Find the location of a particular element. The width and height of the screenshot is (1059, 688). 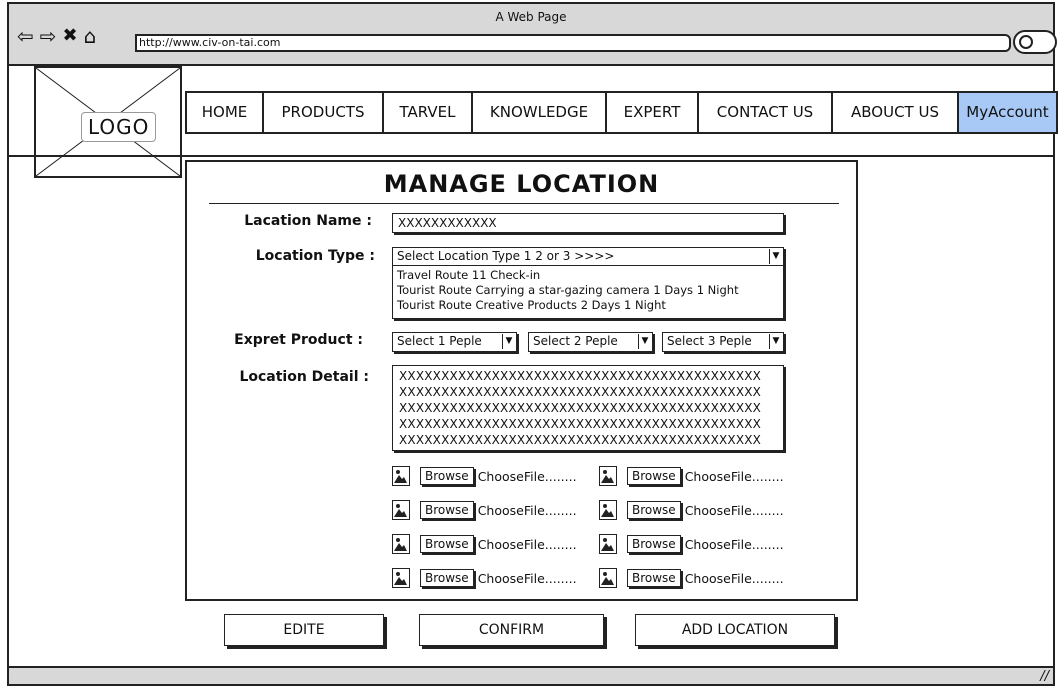

forward-icon: ⇨ is located at coordinates (48, 36).